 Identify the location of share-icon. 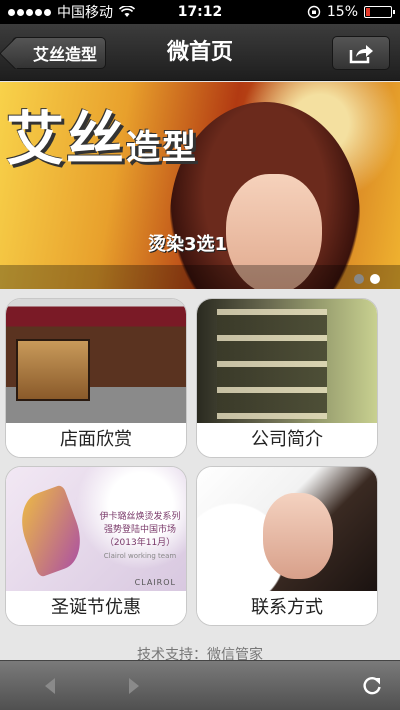
(361, 54).